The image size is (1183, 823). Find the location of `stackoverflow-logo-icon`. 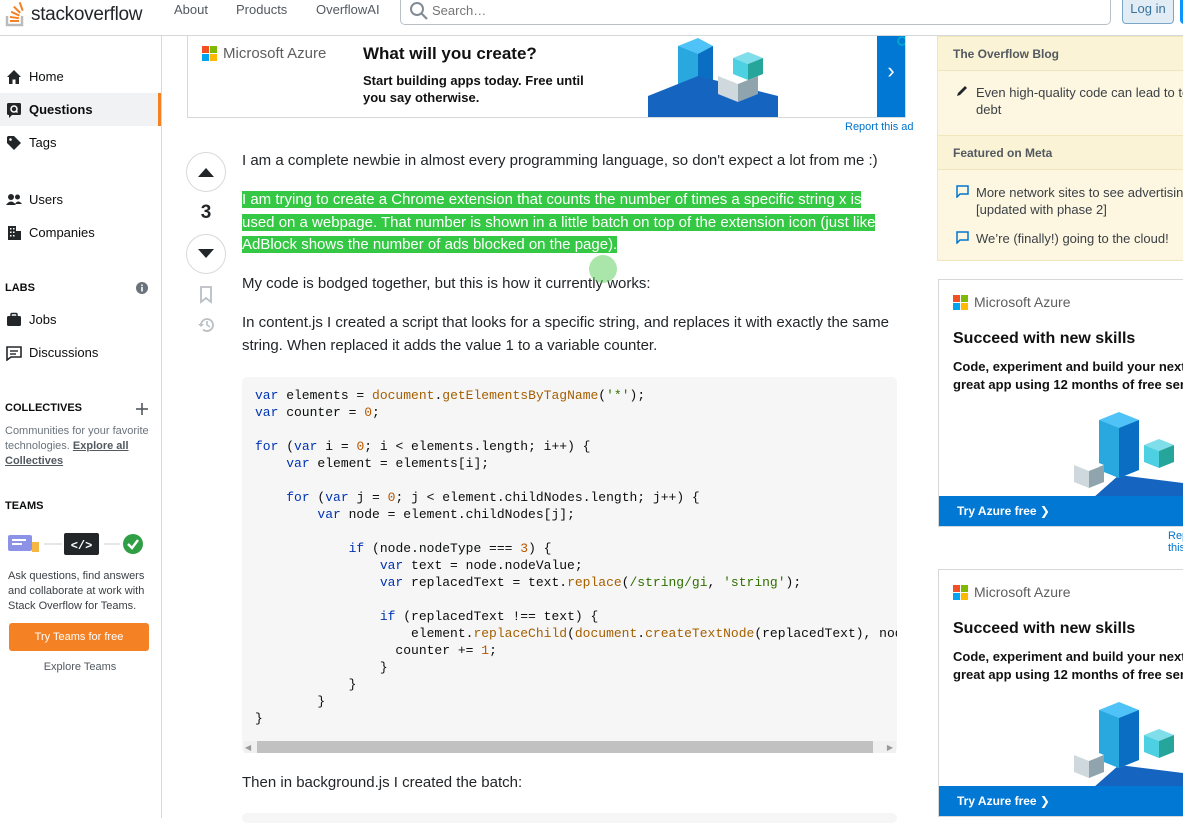

stackoverflow-logo-icon is located at coordinates (14, 14).